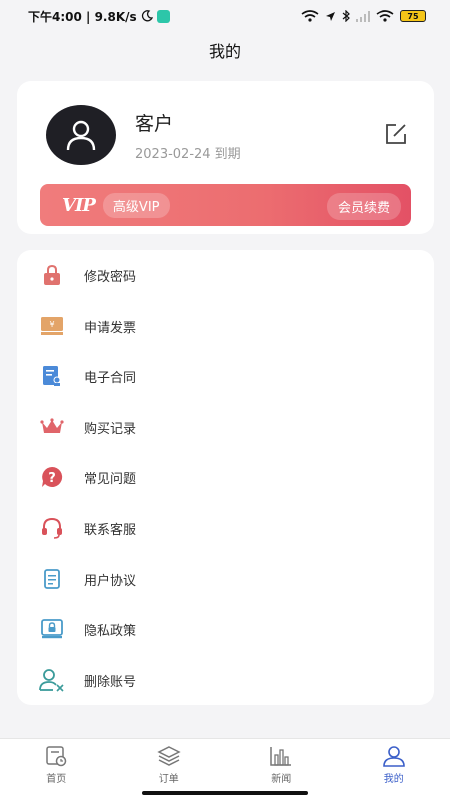 The width and height of the screenshot is (450, 800). Describe the element at coordinates (136, 205) in the screenshot. I see `vip-level-badge: 高级VIP` at that location.